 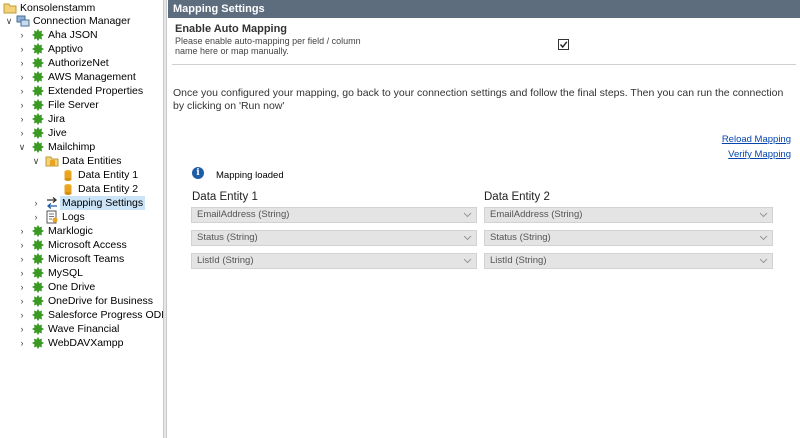 I want to click on tree-label: File Server, so click(x=73, y=105).